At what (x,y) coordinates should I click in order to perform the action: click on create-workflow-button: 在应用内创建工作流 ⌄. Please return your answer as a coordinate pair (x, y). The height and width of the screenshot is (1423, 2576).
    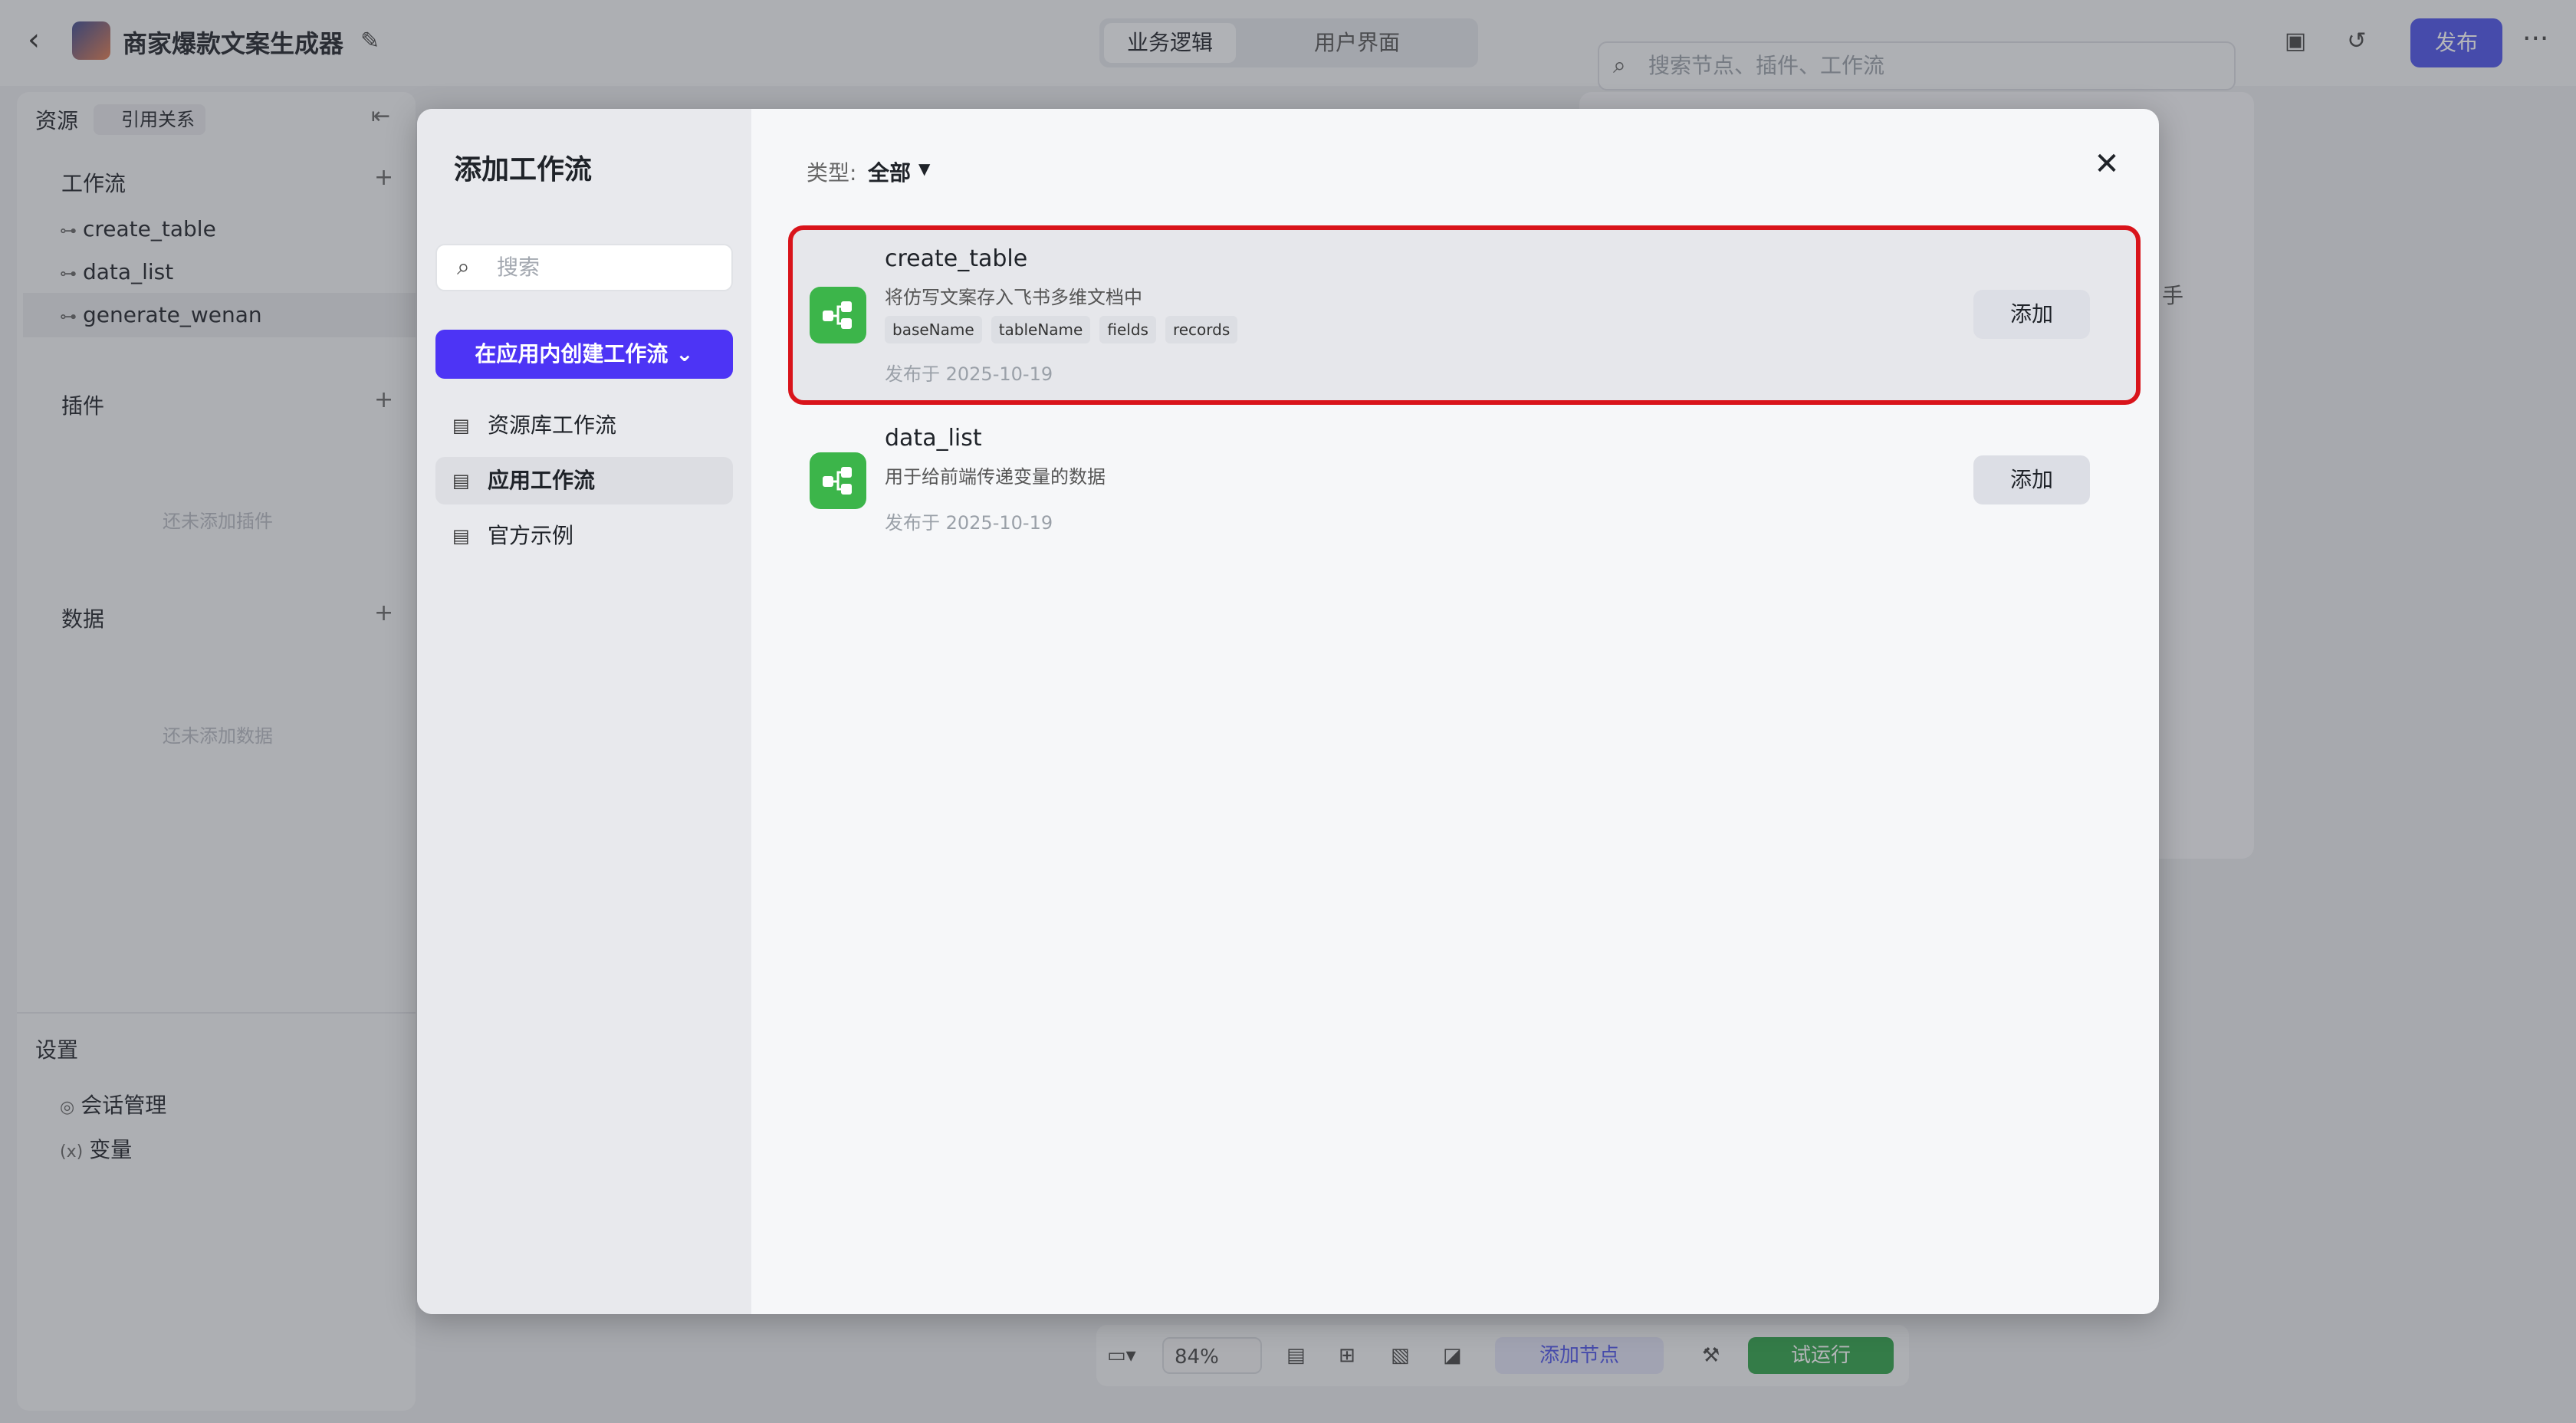
    Looking at the image, I should click on (584, 354).